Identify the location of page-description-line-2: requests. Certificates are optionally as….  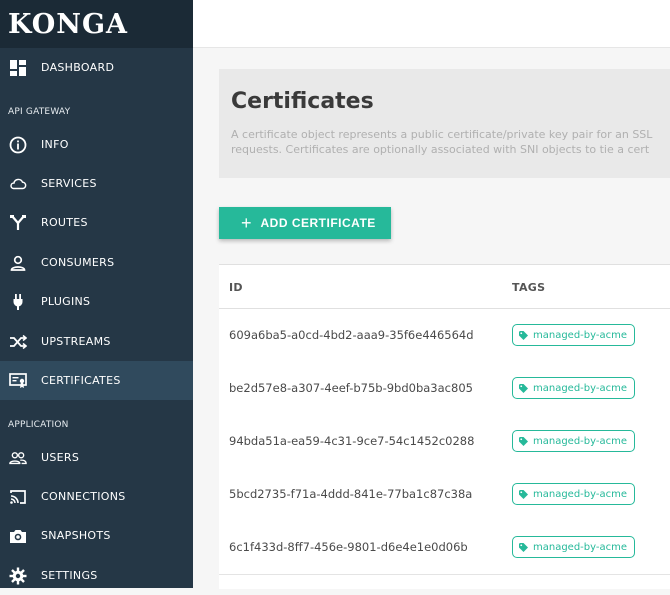
(440, 149).